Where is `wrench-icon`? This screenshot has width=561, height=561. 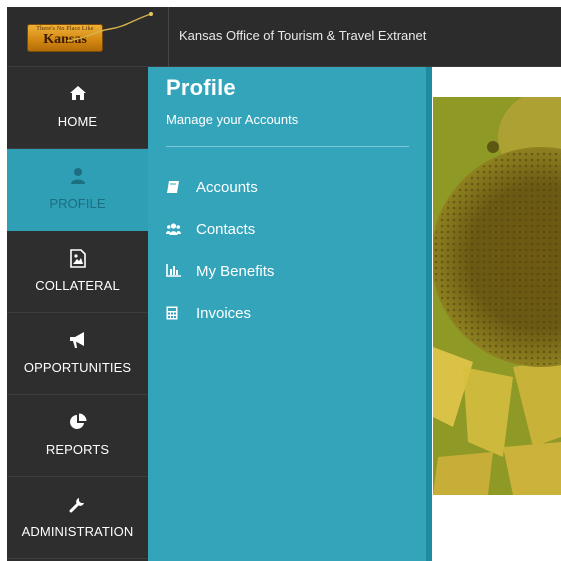
wrench-icon is located at coordinates (77, 504).